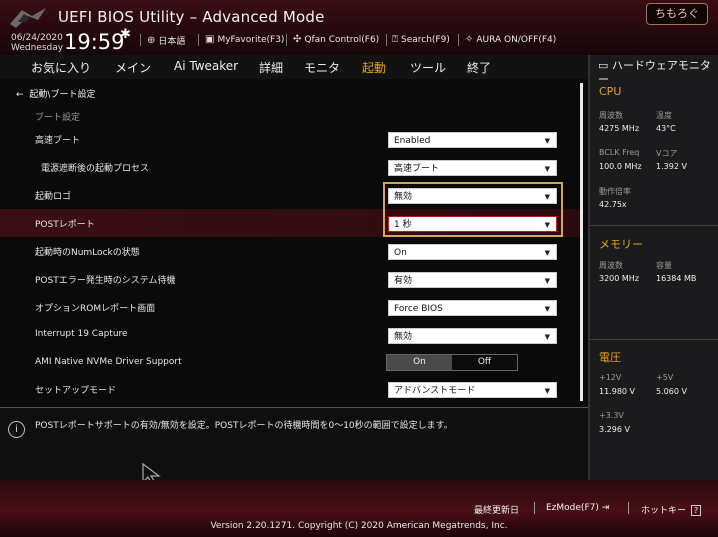 This screenshot has height=537, width=718. Describe the element at coordinates (614, 429) in the screenshot. I see `v33-value: 3.296 V` at that location.